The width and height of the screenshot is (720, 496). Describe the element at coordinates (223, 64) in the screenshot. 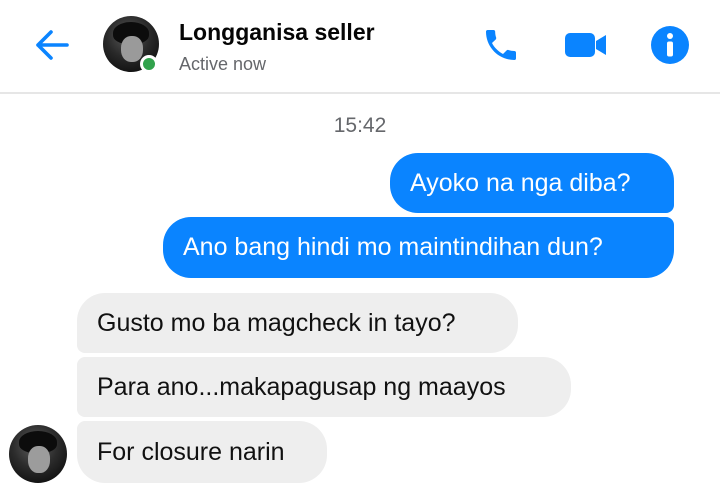

I see `active-status-text: Active now` at that location.